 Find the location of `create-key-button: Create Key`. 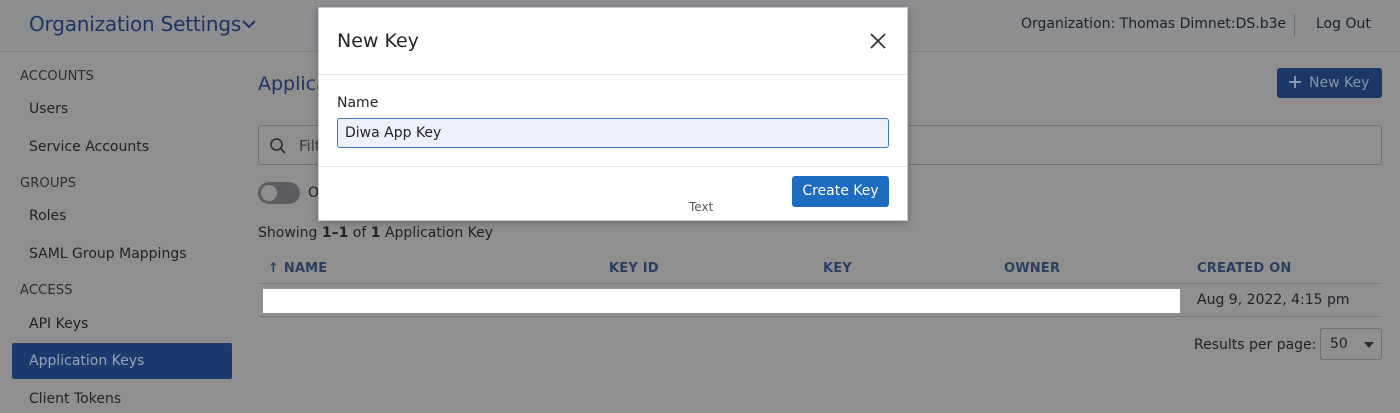

create-key-button: Create Key is located at coordinates (840, 191).